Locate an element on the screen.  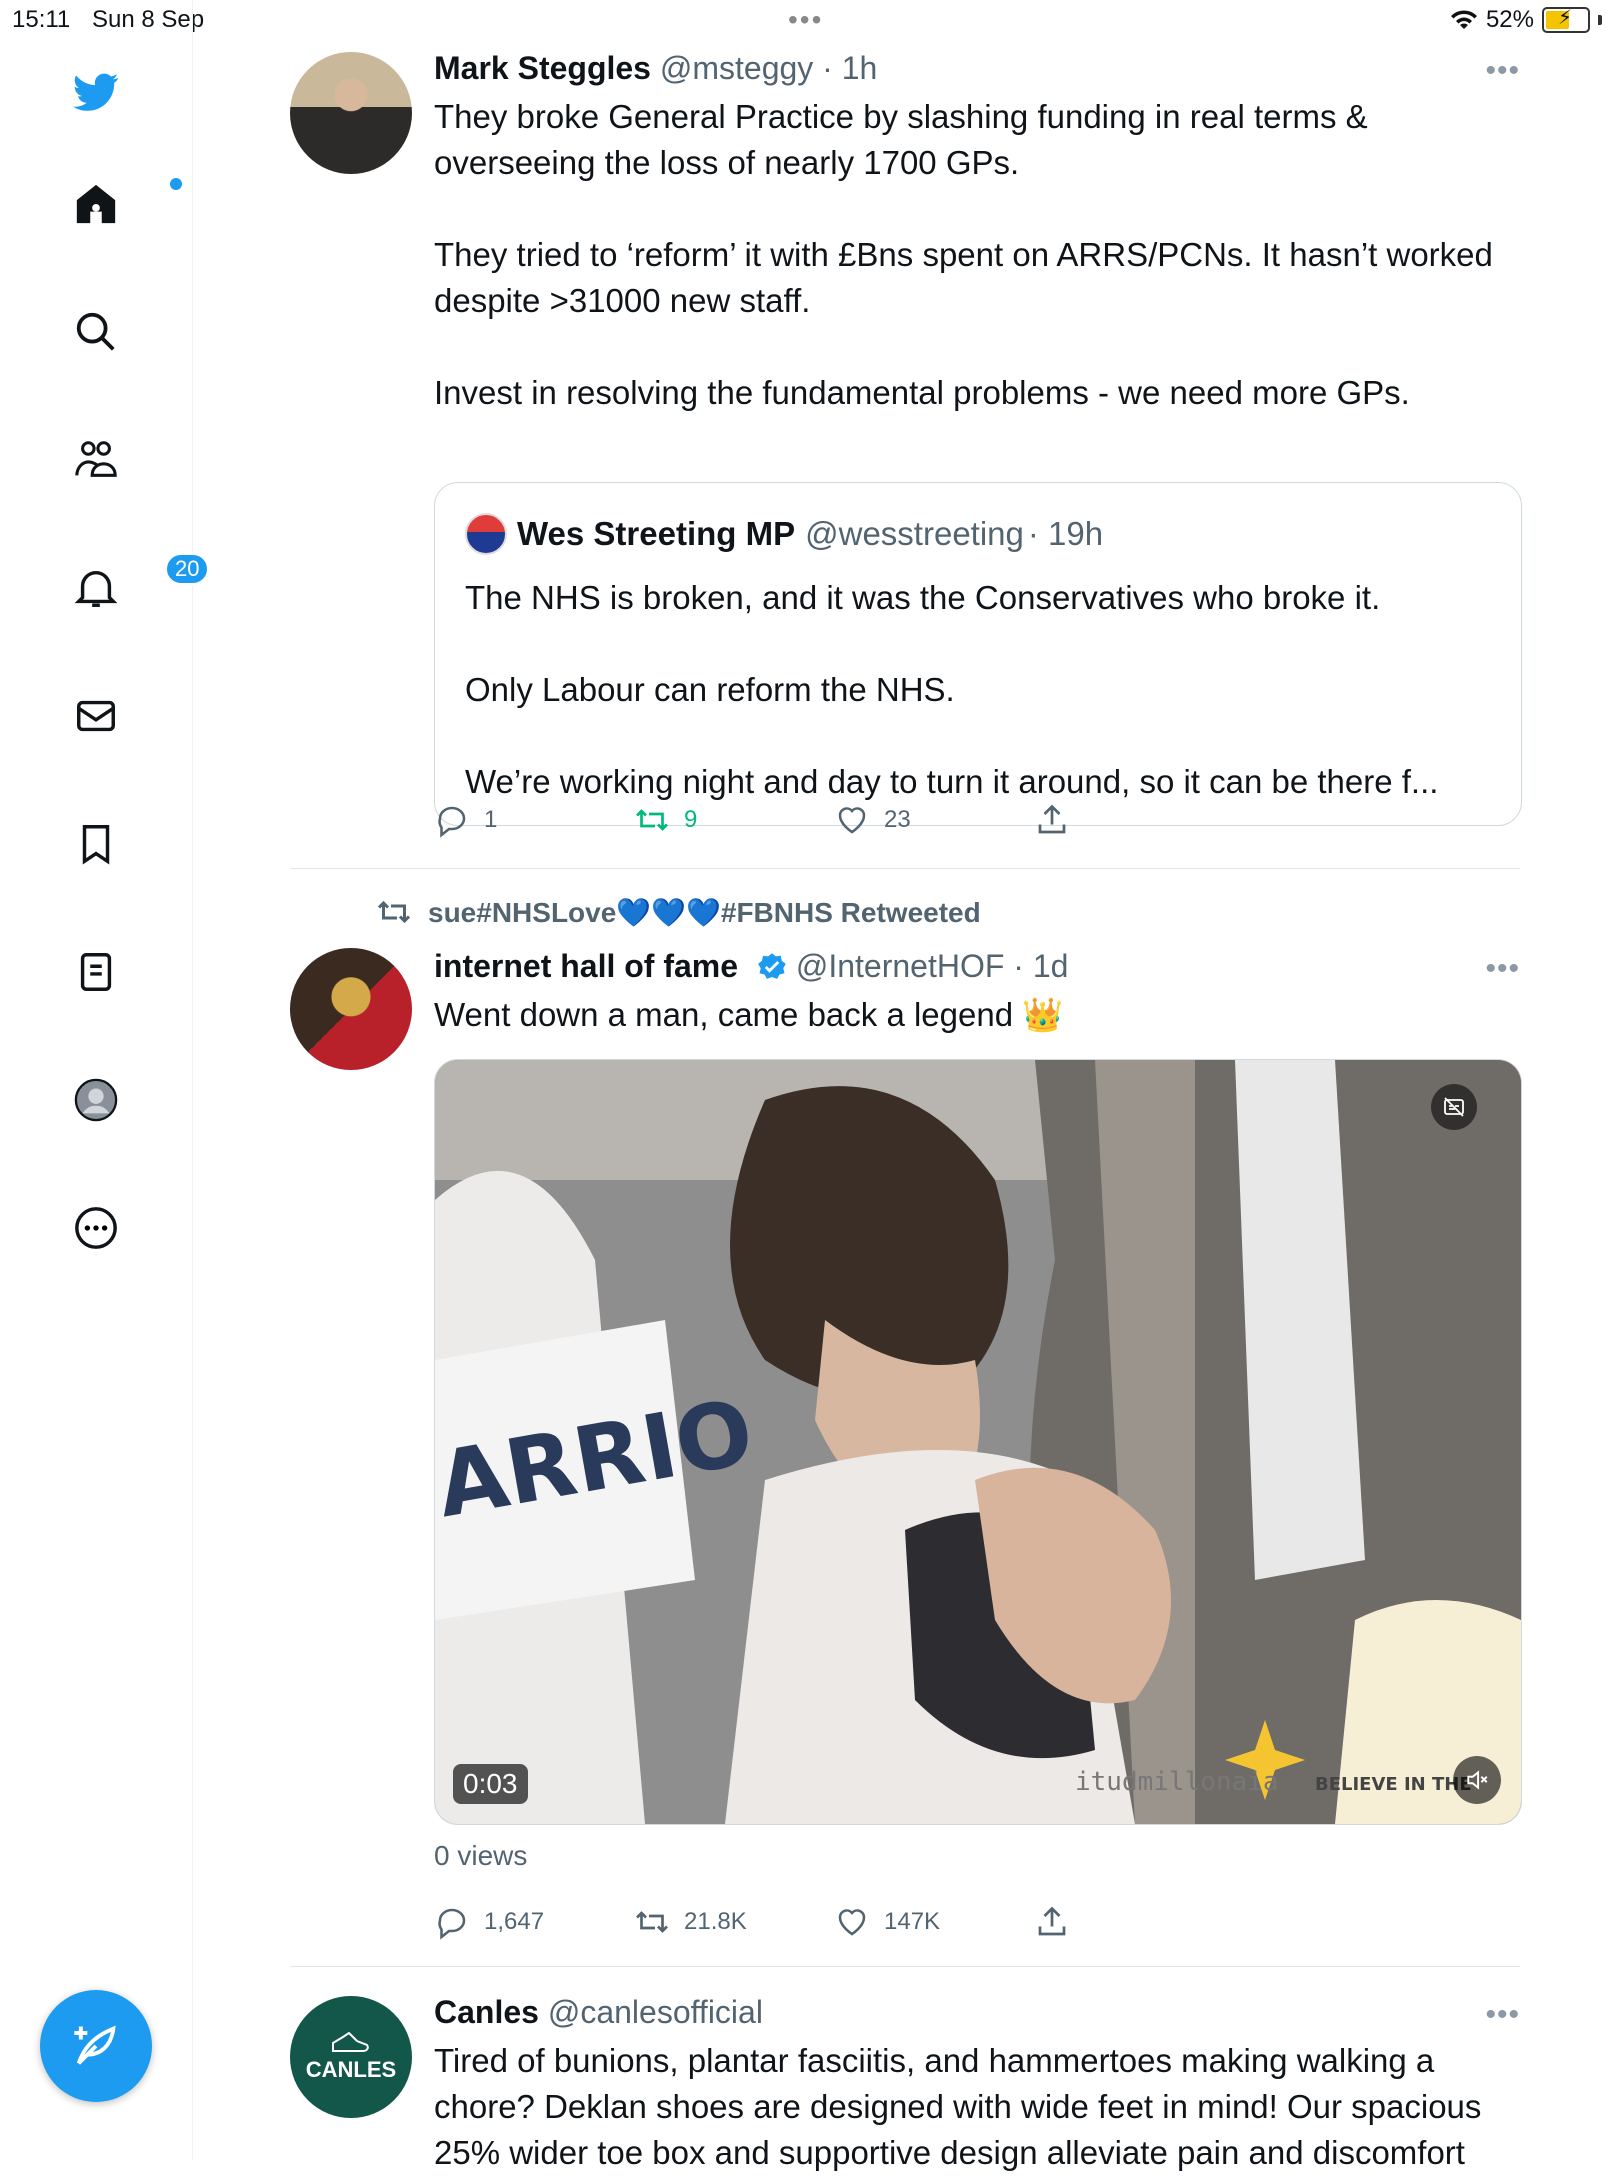
tweet-time: · 1h is located at coordinates (849, 68).